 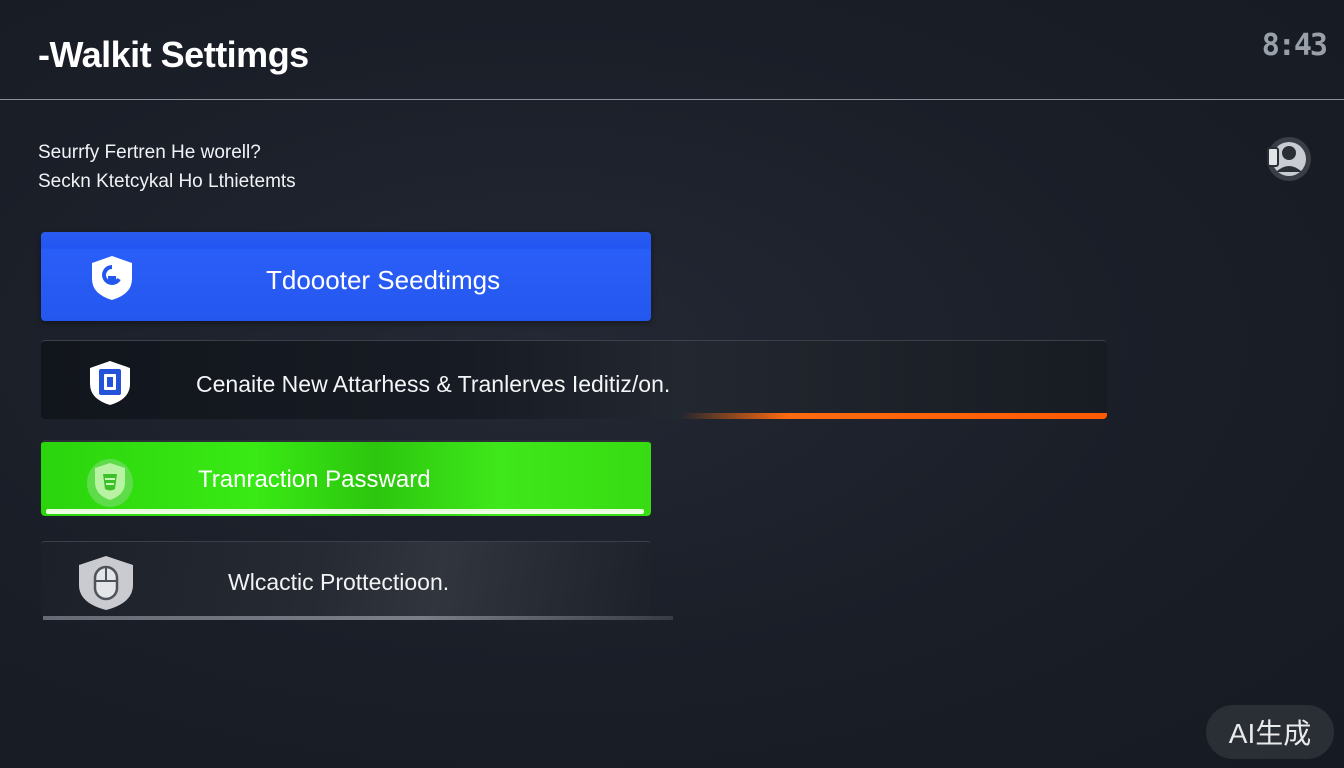 I want to click on shield-lock-icon, so click(x=110, y=383).